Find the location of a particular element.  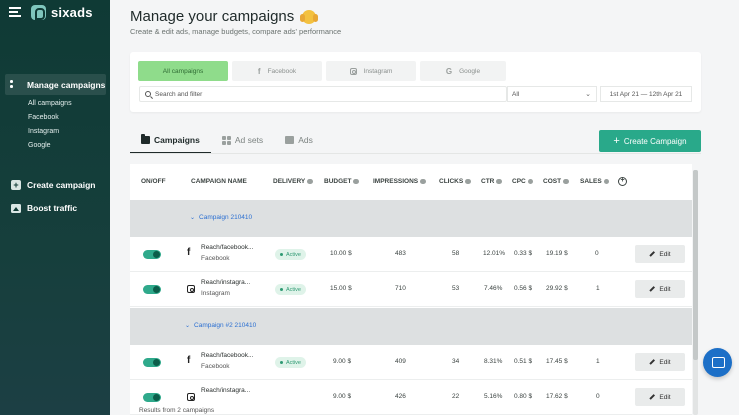

tab-campaigns: Campaigns is located at coordinates (170, 142).